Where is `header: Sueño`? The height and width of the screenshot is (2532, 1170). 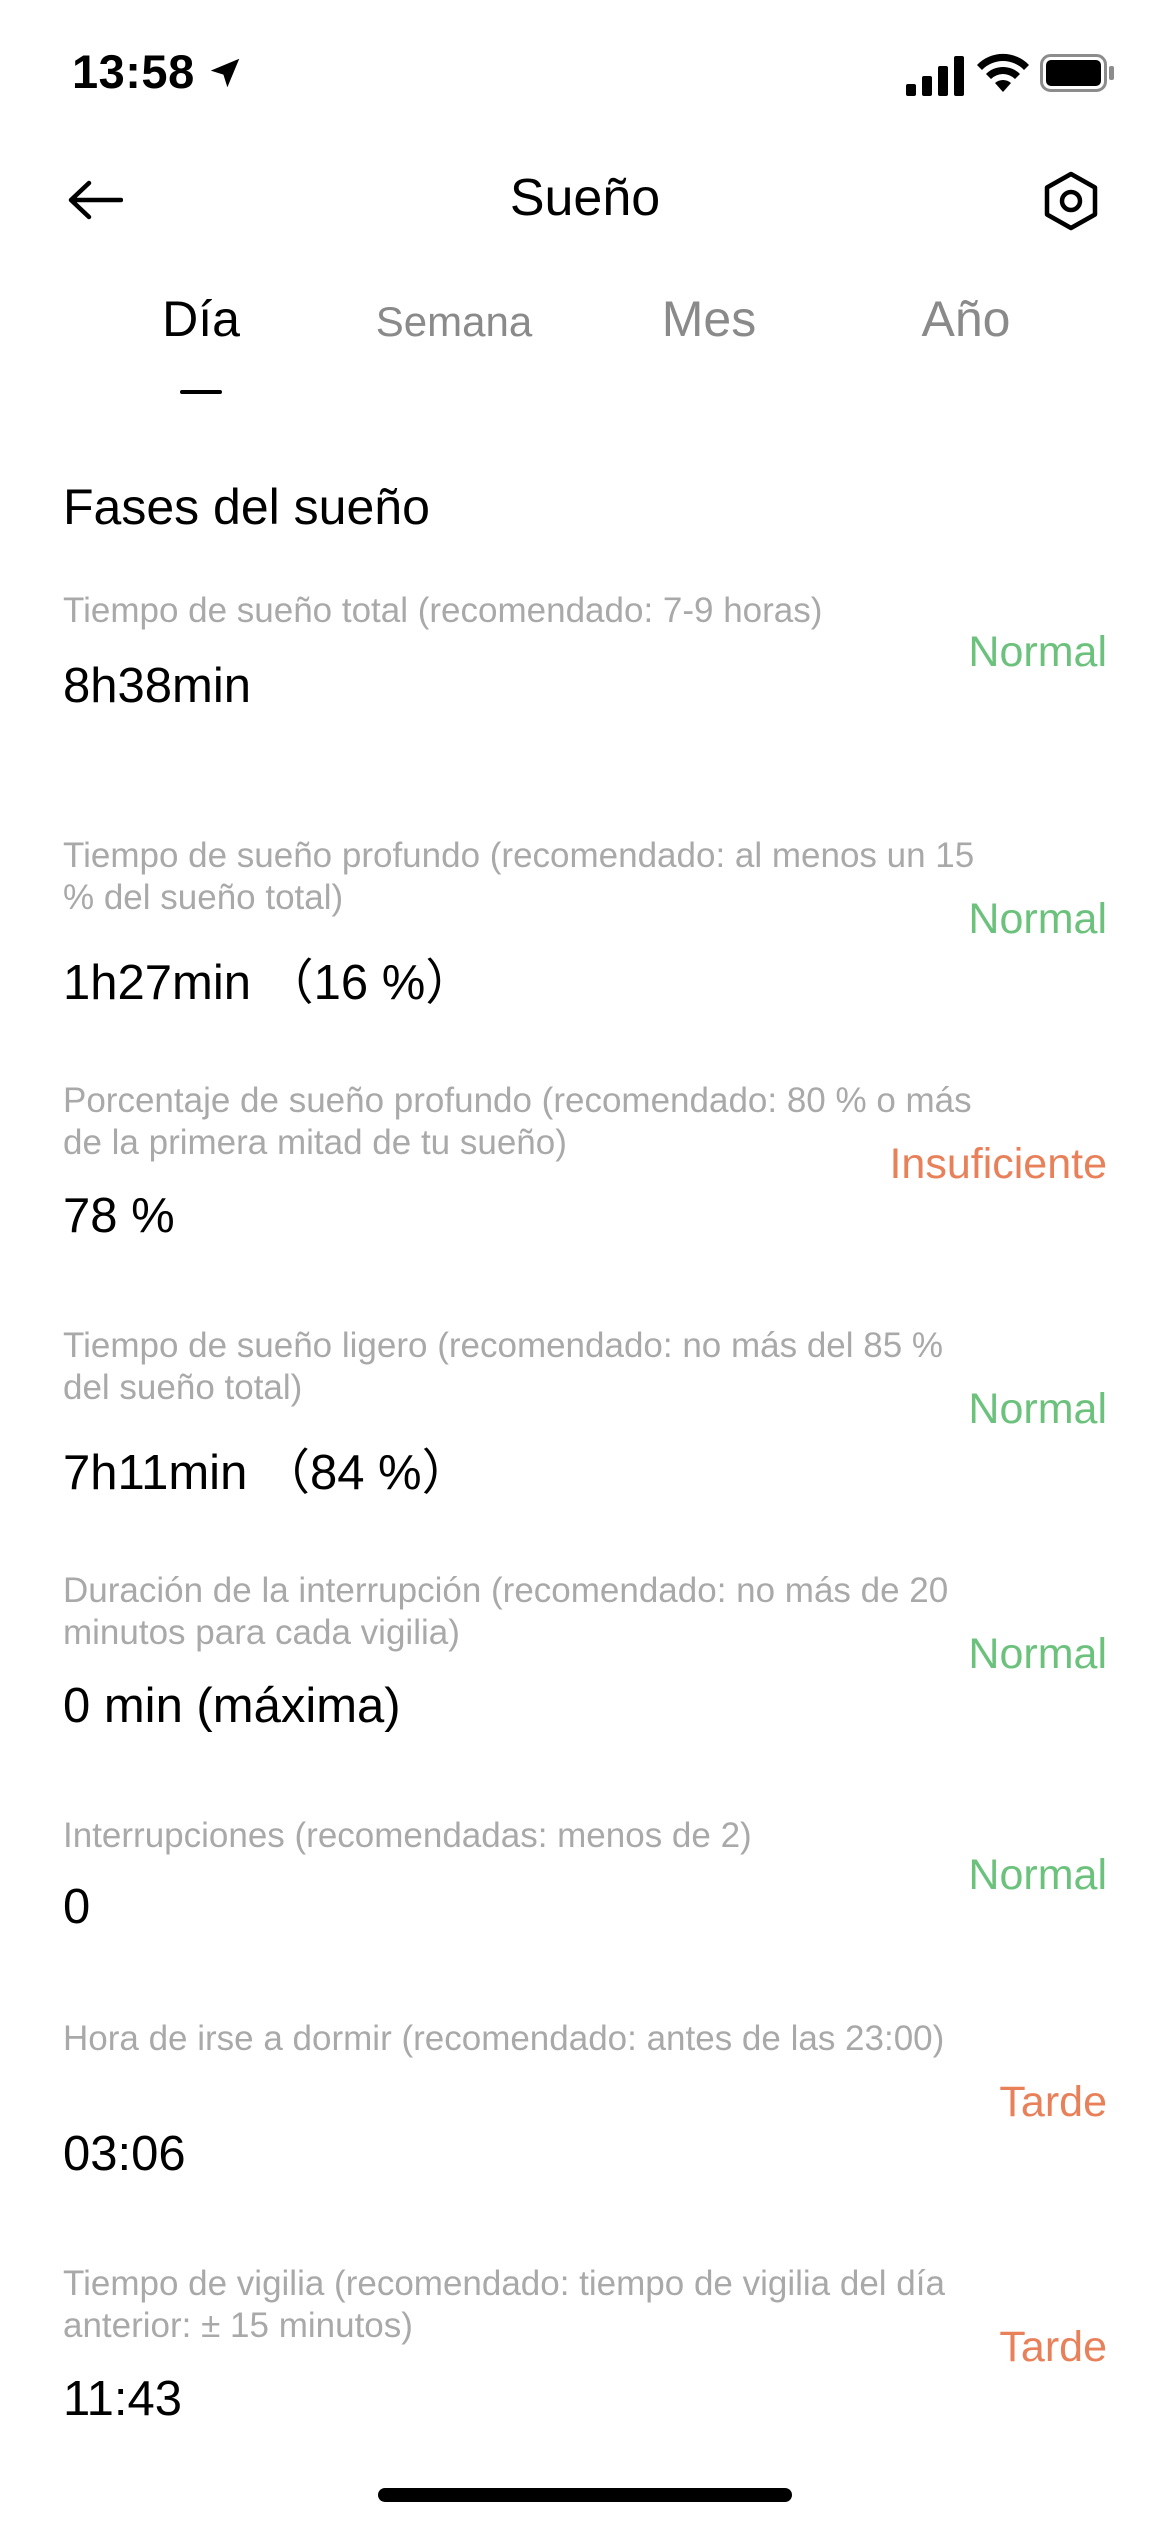
header: Sueño is located at coordinates (585, 200).